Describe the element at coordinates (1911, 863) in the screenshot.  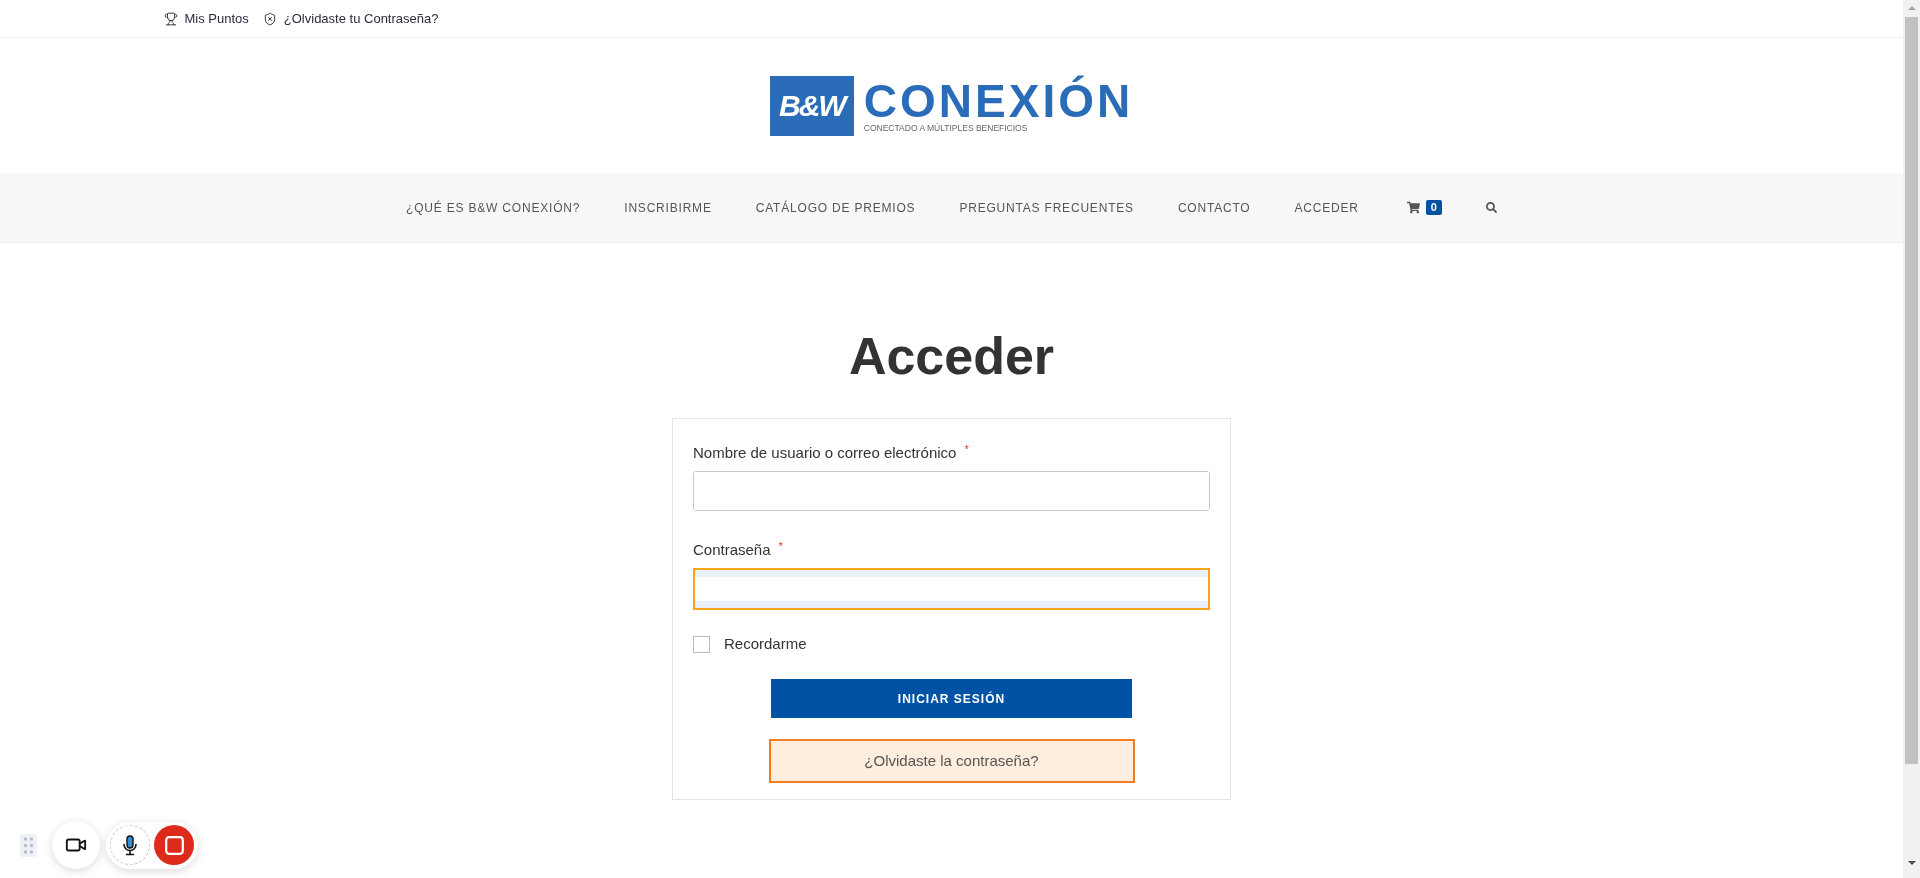
I see `scroll-down-icon` at that location.